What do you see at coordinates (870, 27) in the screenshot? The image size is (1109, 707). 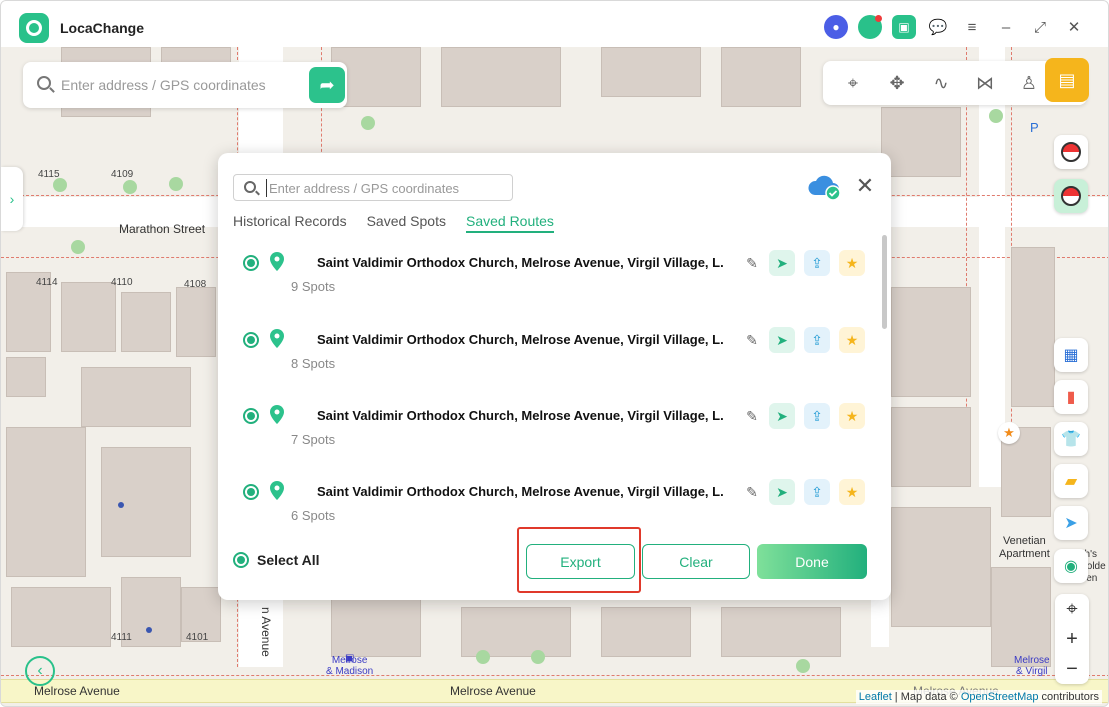 I see `account-avatar-icon` at bounding box center [870, 27].